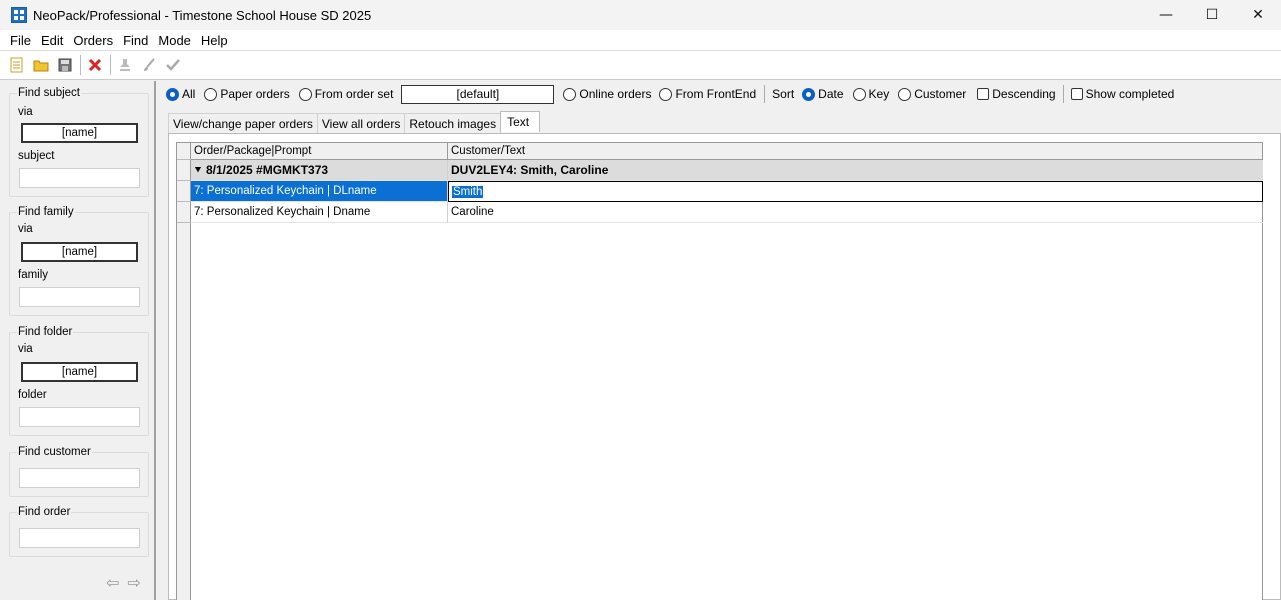 This screenshot has height=600, width=1281. I want to click on close-button: ✕, so click(1258, 15).